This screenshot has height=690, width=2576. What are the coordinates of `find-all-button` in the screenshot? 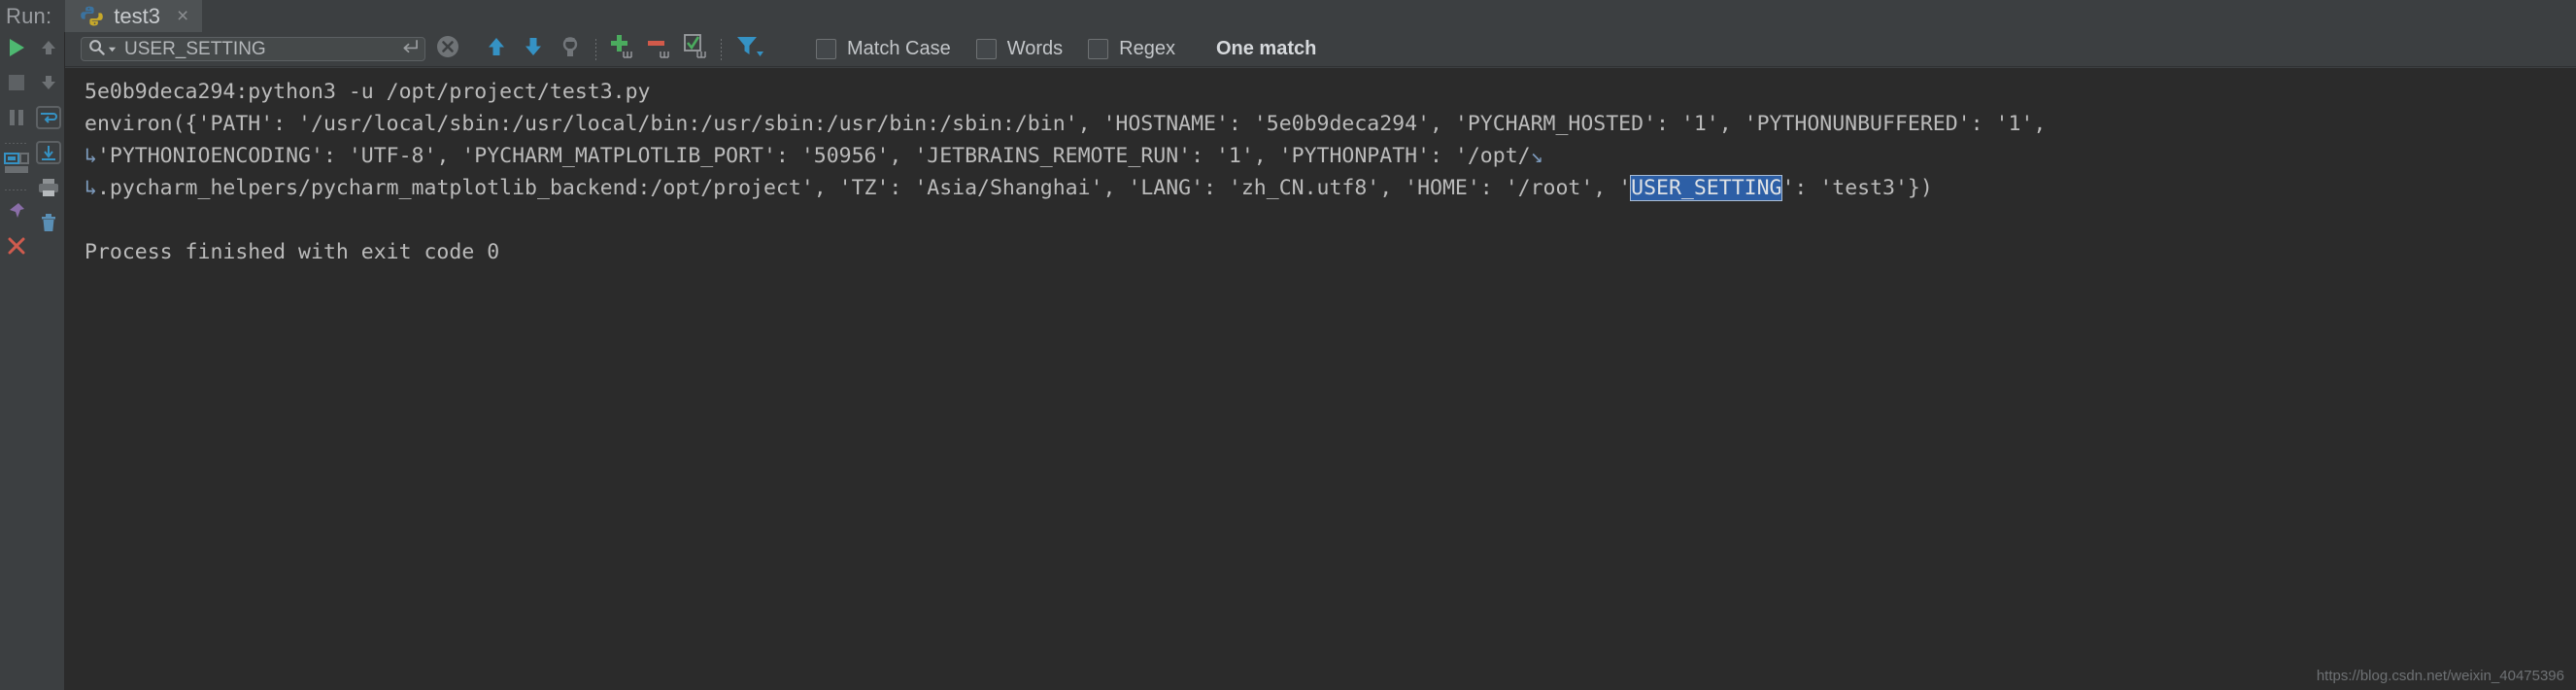 It's located at (570, 49).